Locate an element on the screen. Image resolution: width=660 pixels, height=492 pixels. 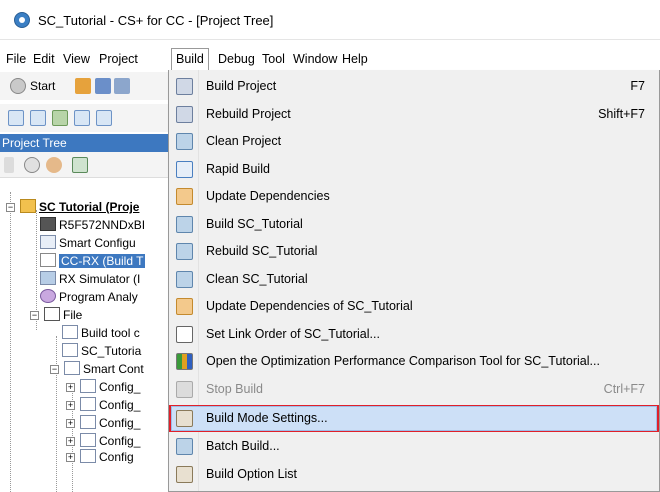
menu-edit: Edit is located at coordinates (44, 59).